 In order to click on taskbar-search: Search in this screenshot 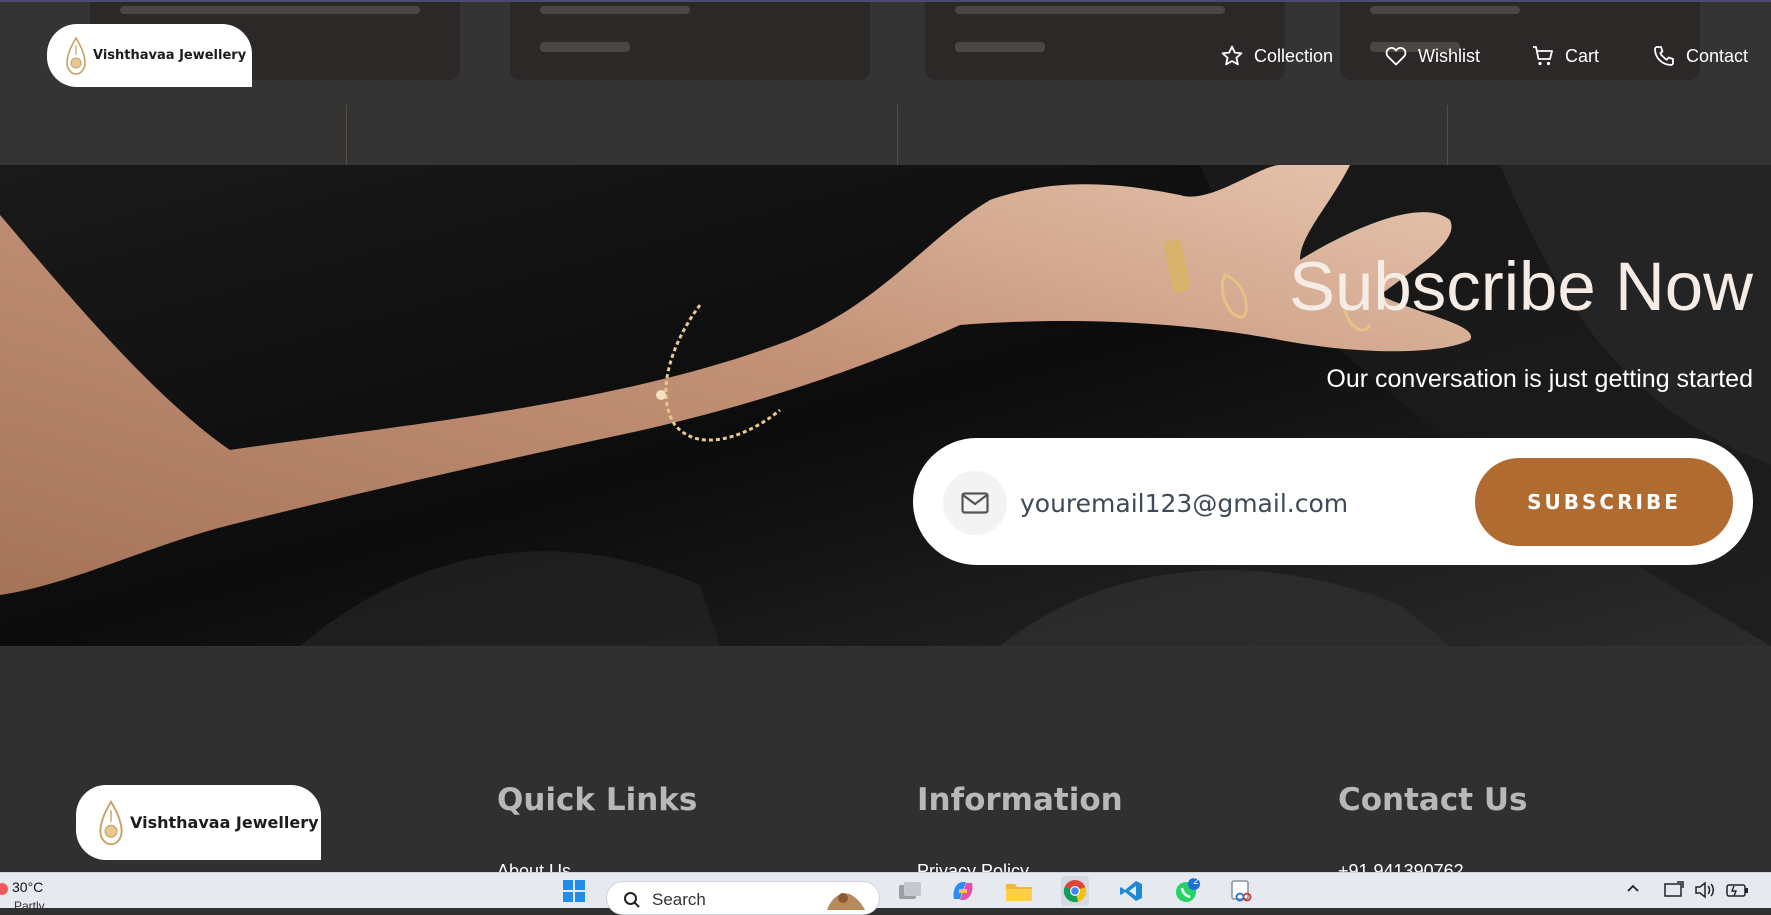, I will do `click(743, 898)`.